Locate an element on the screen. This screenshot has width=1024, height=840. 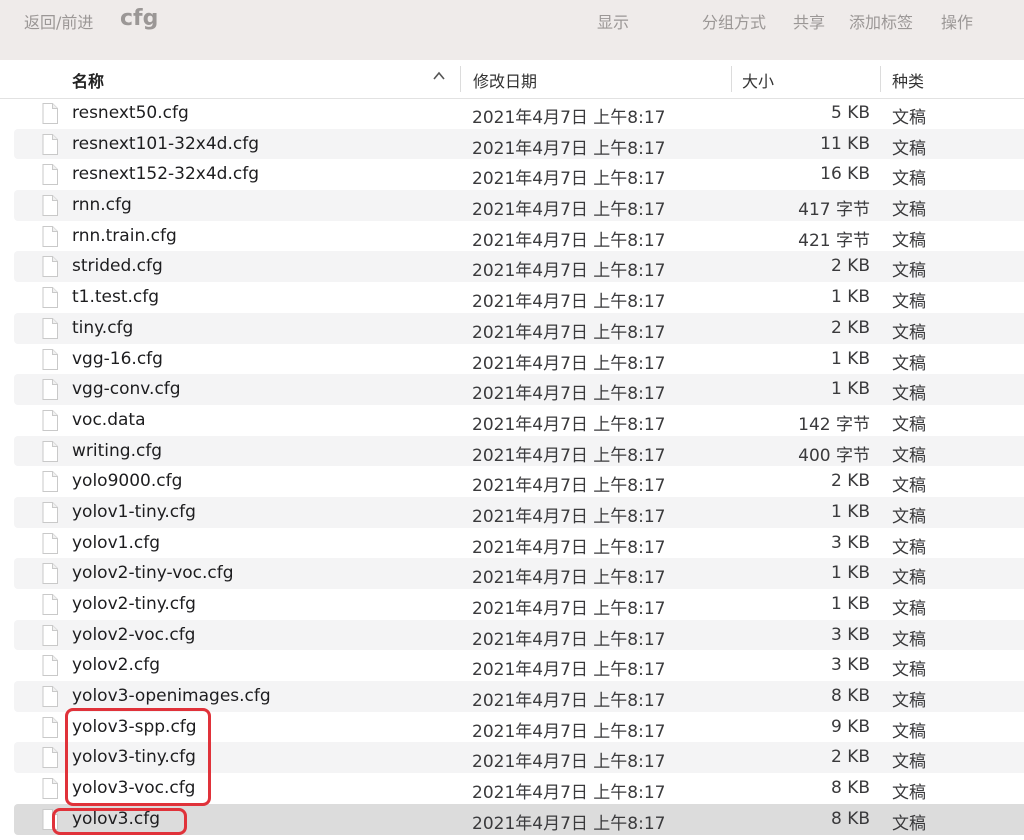
file-row: tiny.cfg 2021年4月7日 上午8:17 2 KB 文稿 is located at coordinates (512, 328).